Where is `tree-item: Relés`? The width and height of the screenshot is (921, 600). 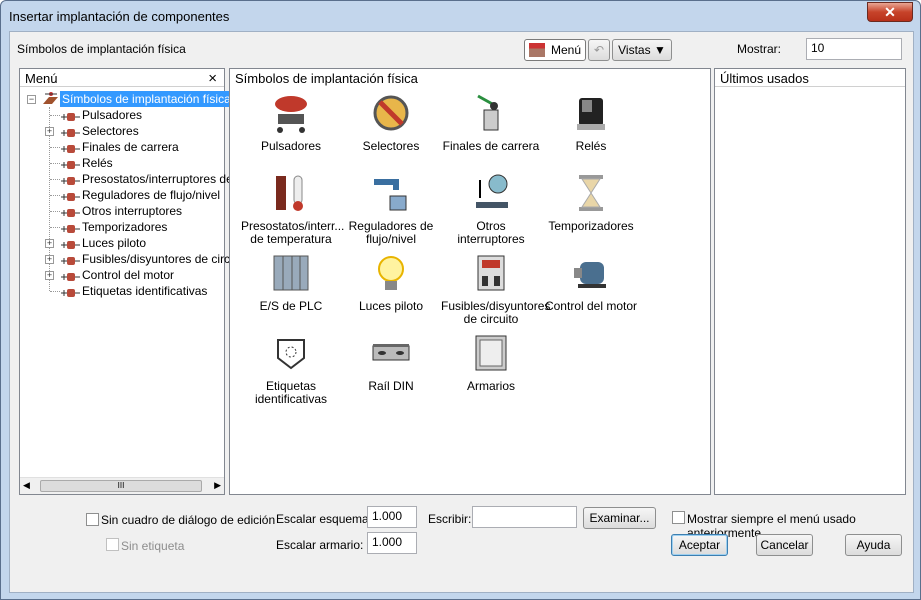
tree-item: Relés is located at coordinates (122, 163).